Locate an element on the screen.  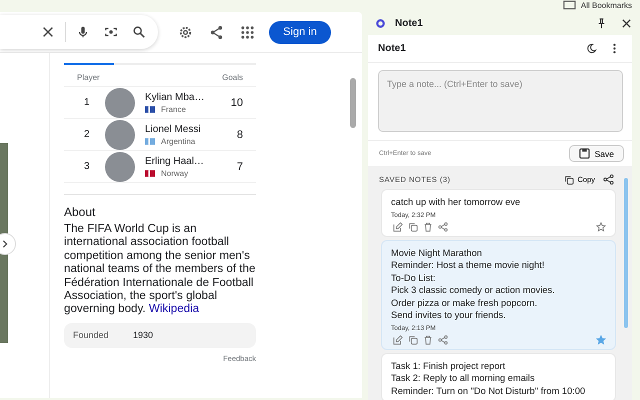
bookmarks-label: All Bookmarks is located at coordinates (606, 5).